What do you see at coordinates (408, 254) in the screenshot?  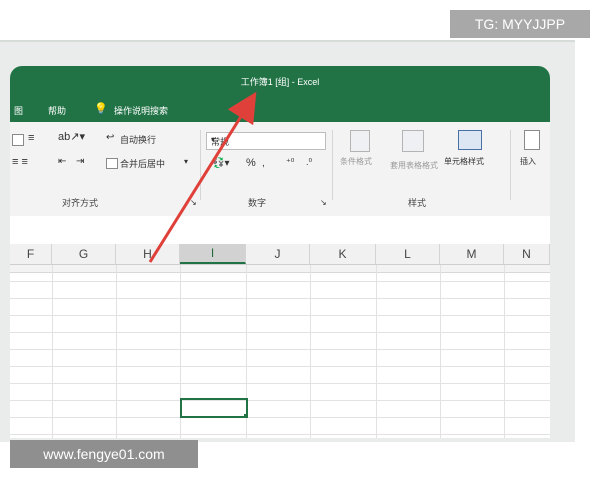 I see `column-header-L: L` at bounding box center [408, 254].